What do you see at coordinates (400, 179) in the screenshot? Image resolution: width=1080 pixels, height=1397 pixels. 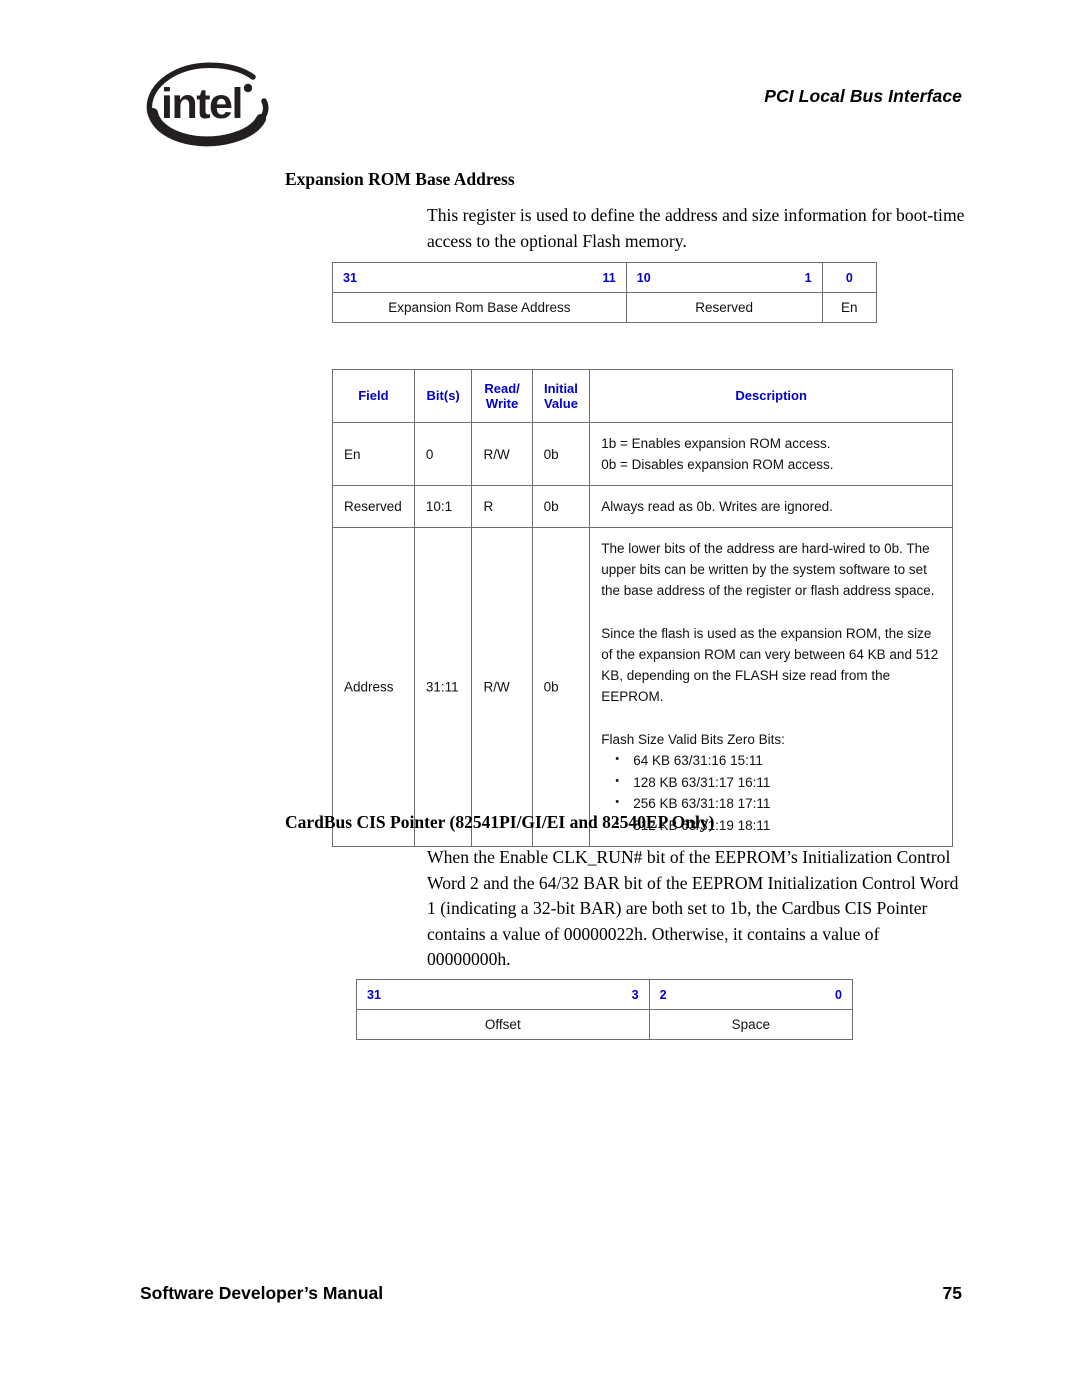 I see `section-heading-expansion-rom: Expansion ROM Base Address` at bounding box center [400, 179].